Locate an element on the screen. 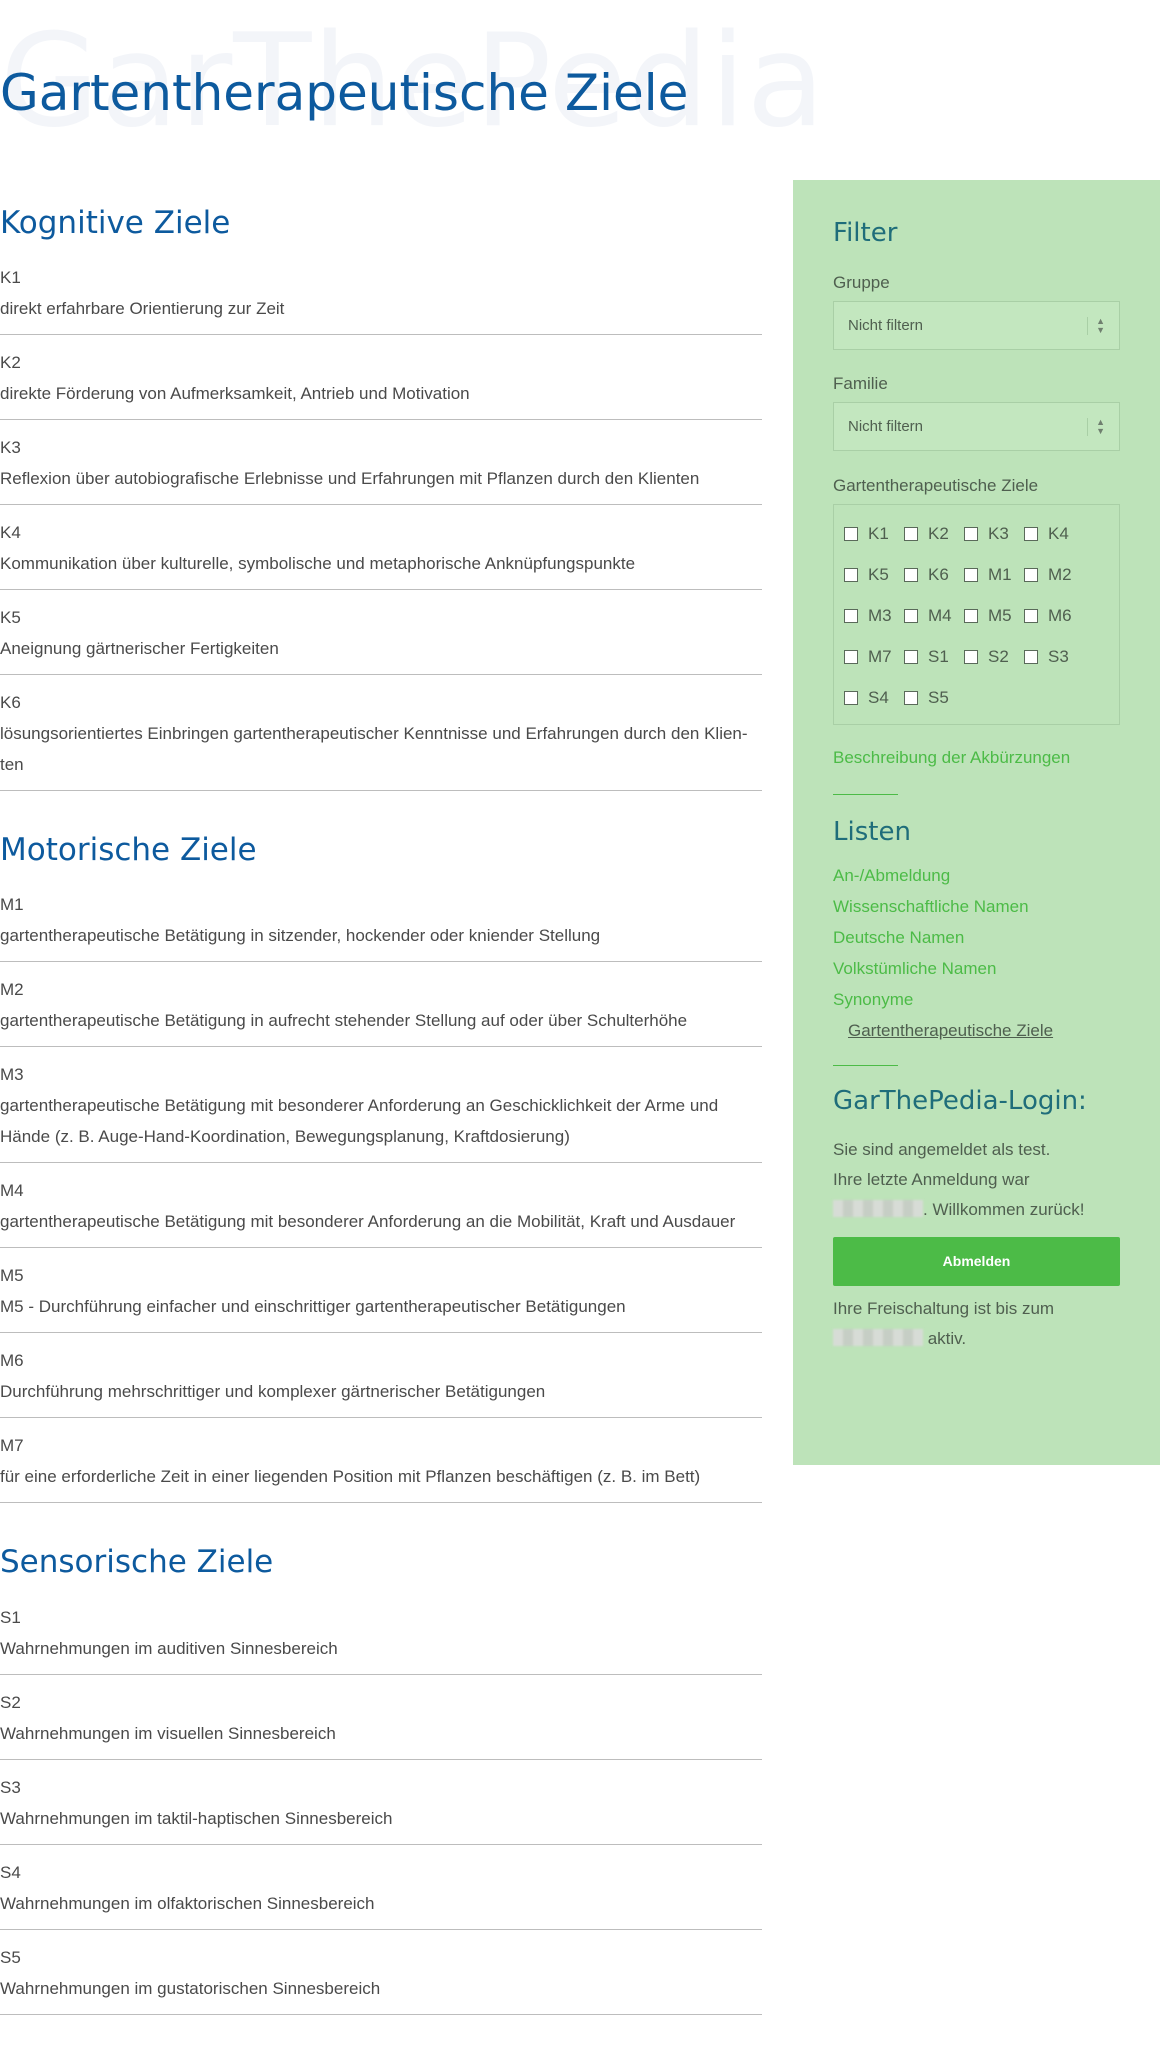 Image resolution: width=1160 pixels, height=2056 pixels. checkbox-label: M5 is located at coordinates (1000, 615).